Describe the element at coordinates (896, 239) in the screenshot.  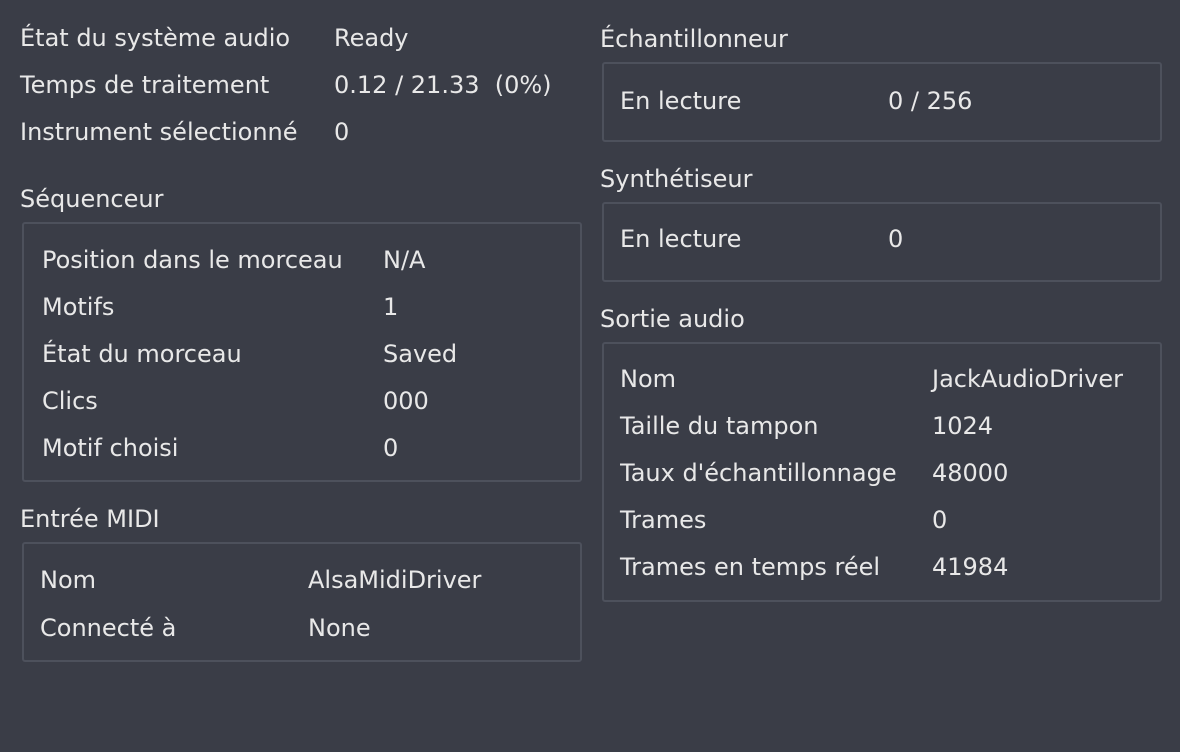
I see `synthesizer-playing-value: 0` at that location.